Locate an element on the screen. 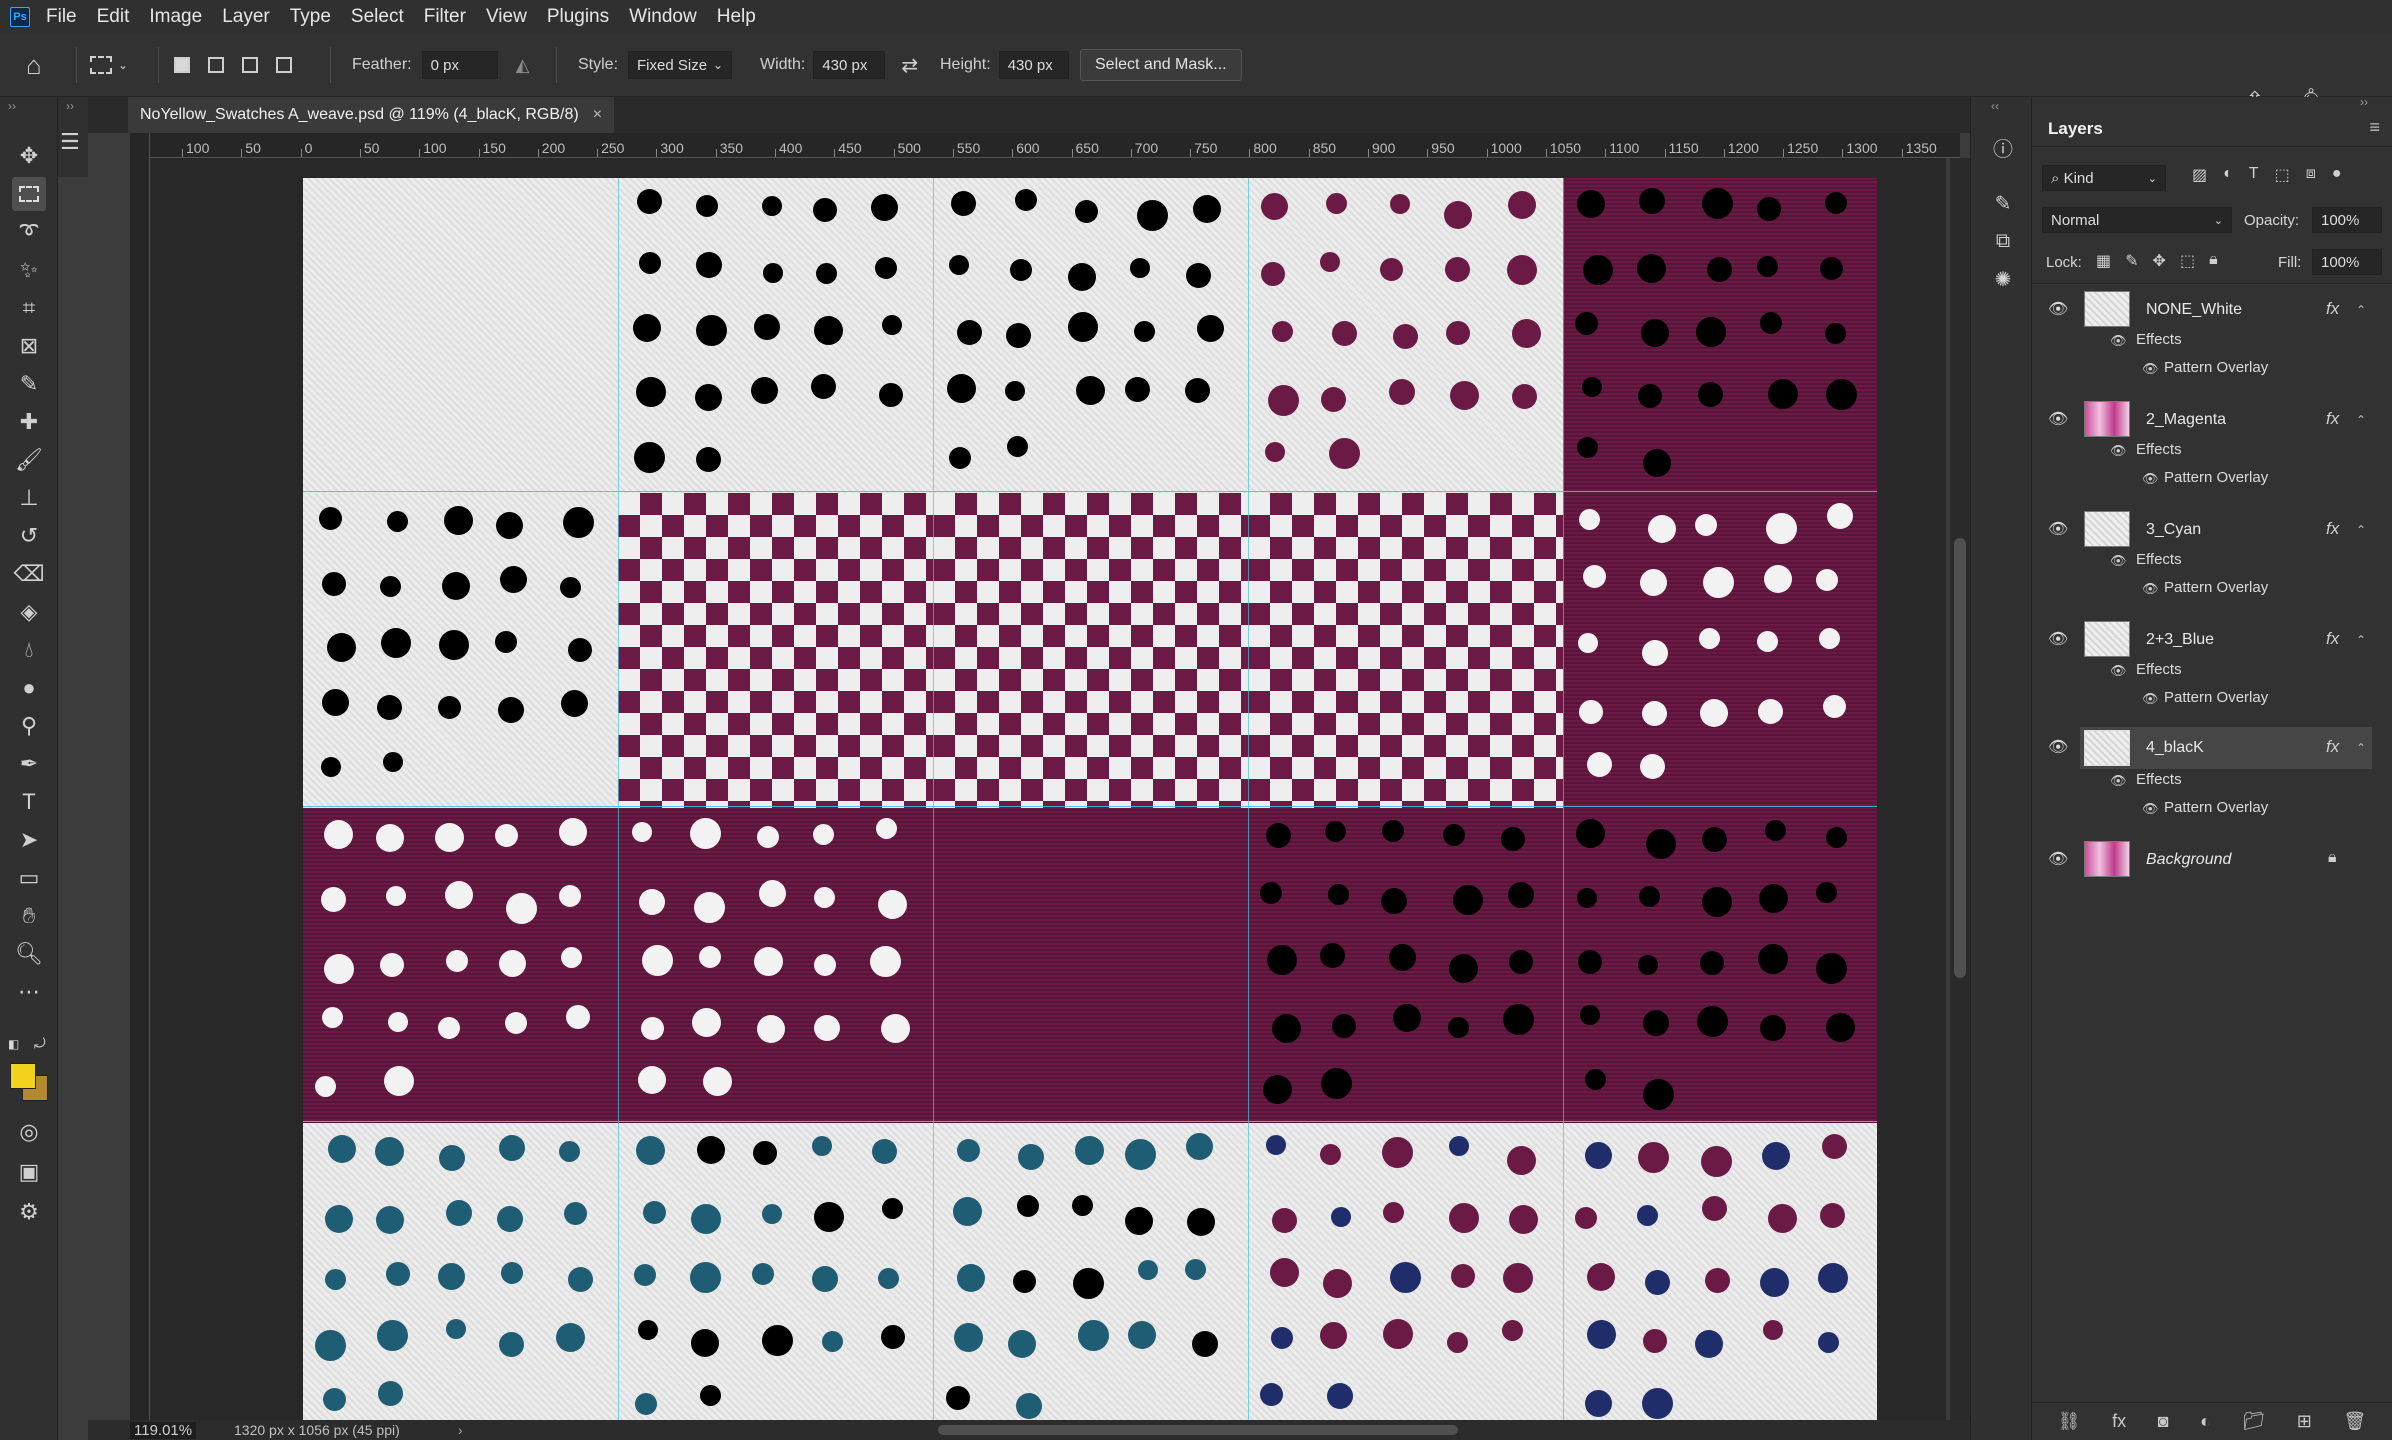 This screenshot has height=1440, width=2392. layer-name: Background is located at coordinates (2188, 860).